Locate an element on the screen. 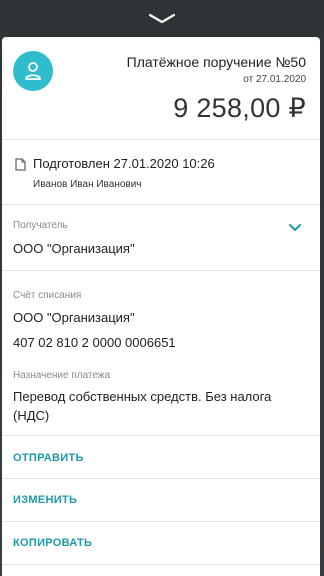  user-icon is located at coordinates (33, 71).